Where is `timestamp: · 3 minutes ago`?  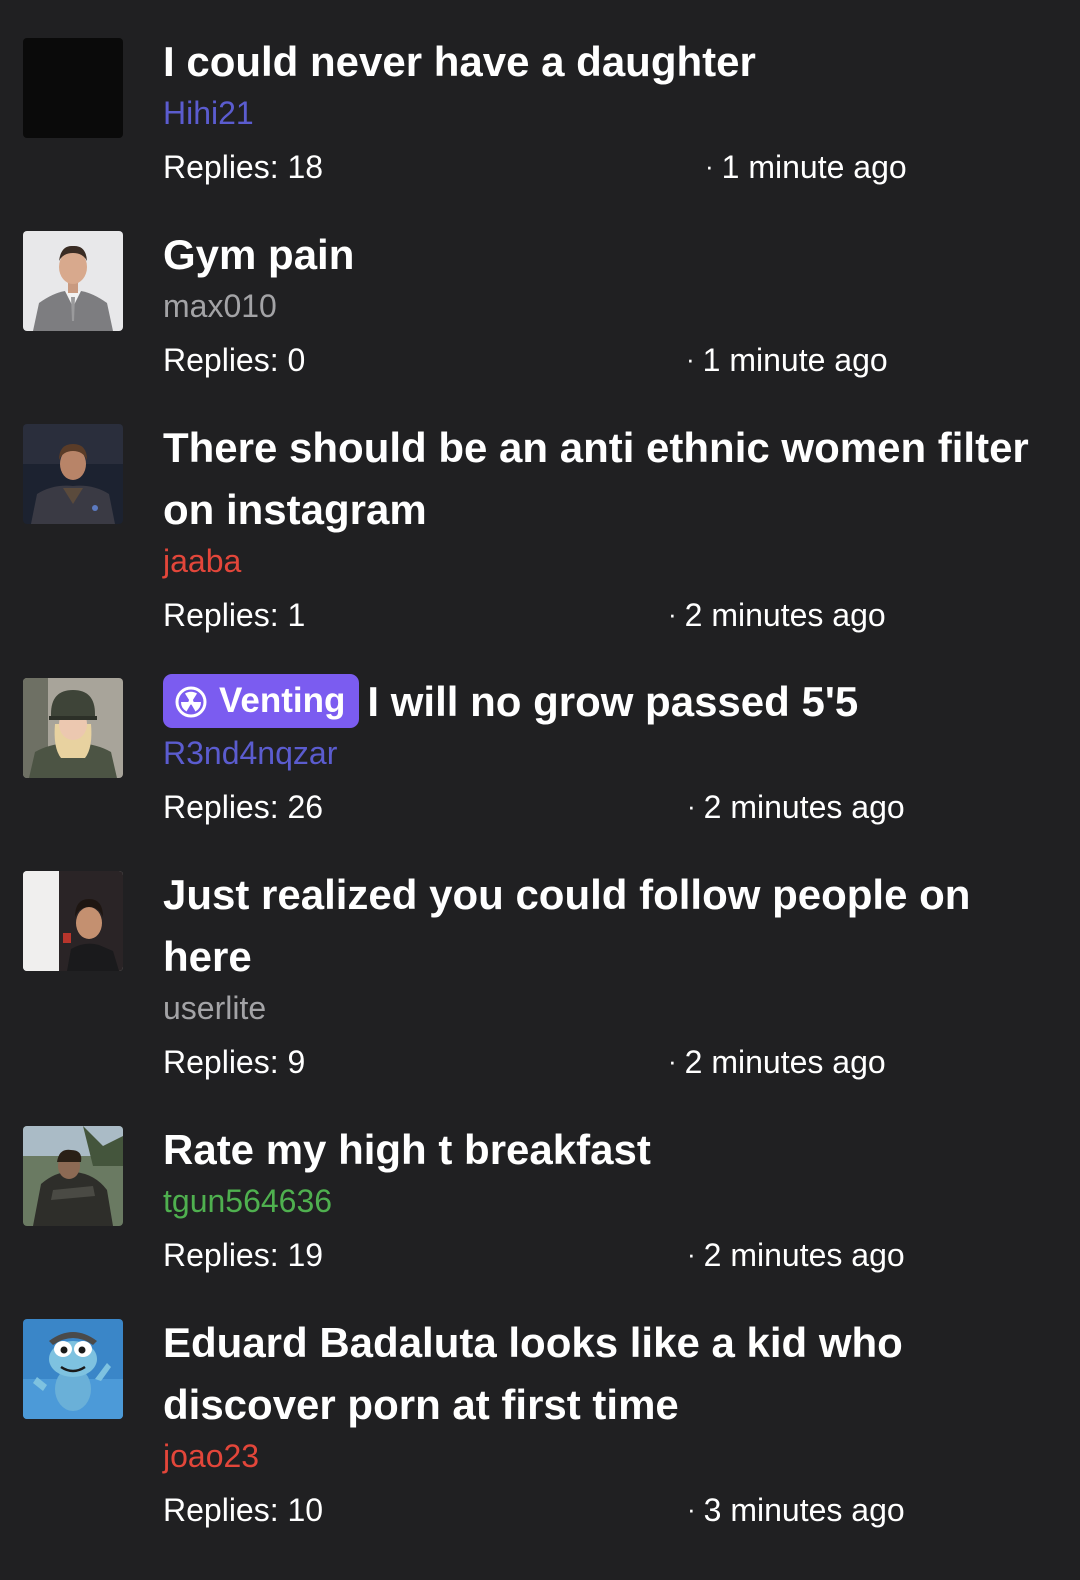 timestamp: · 3 minutes ago is located at coordinates (796, 1510).